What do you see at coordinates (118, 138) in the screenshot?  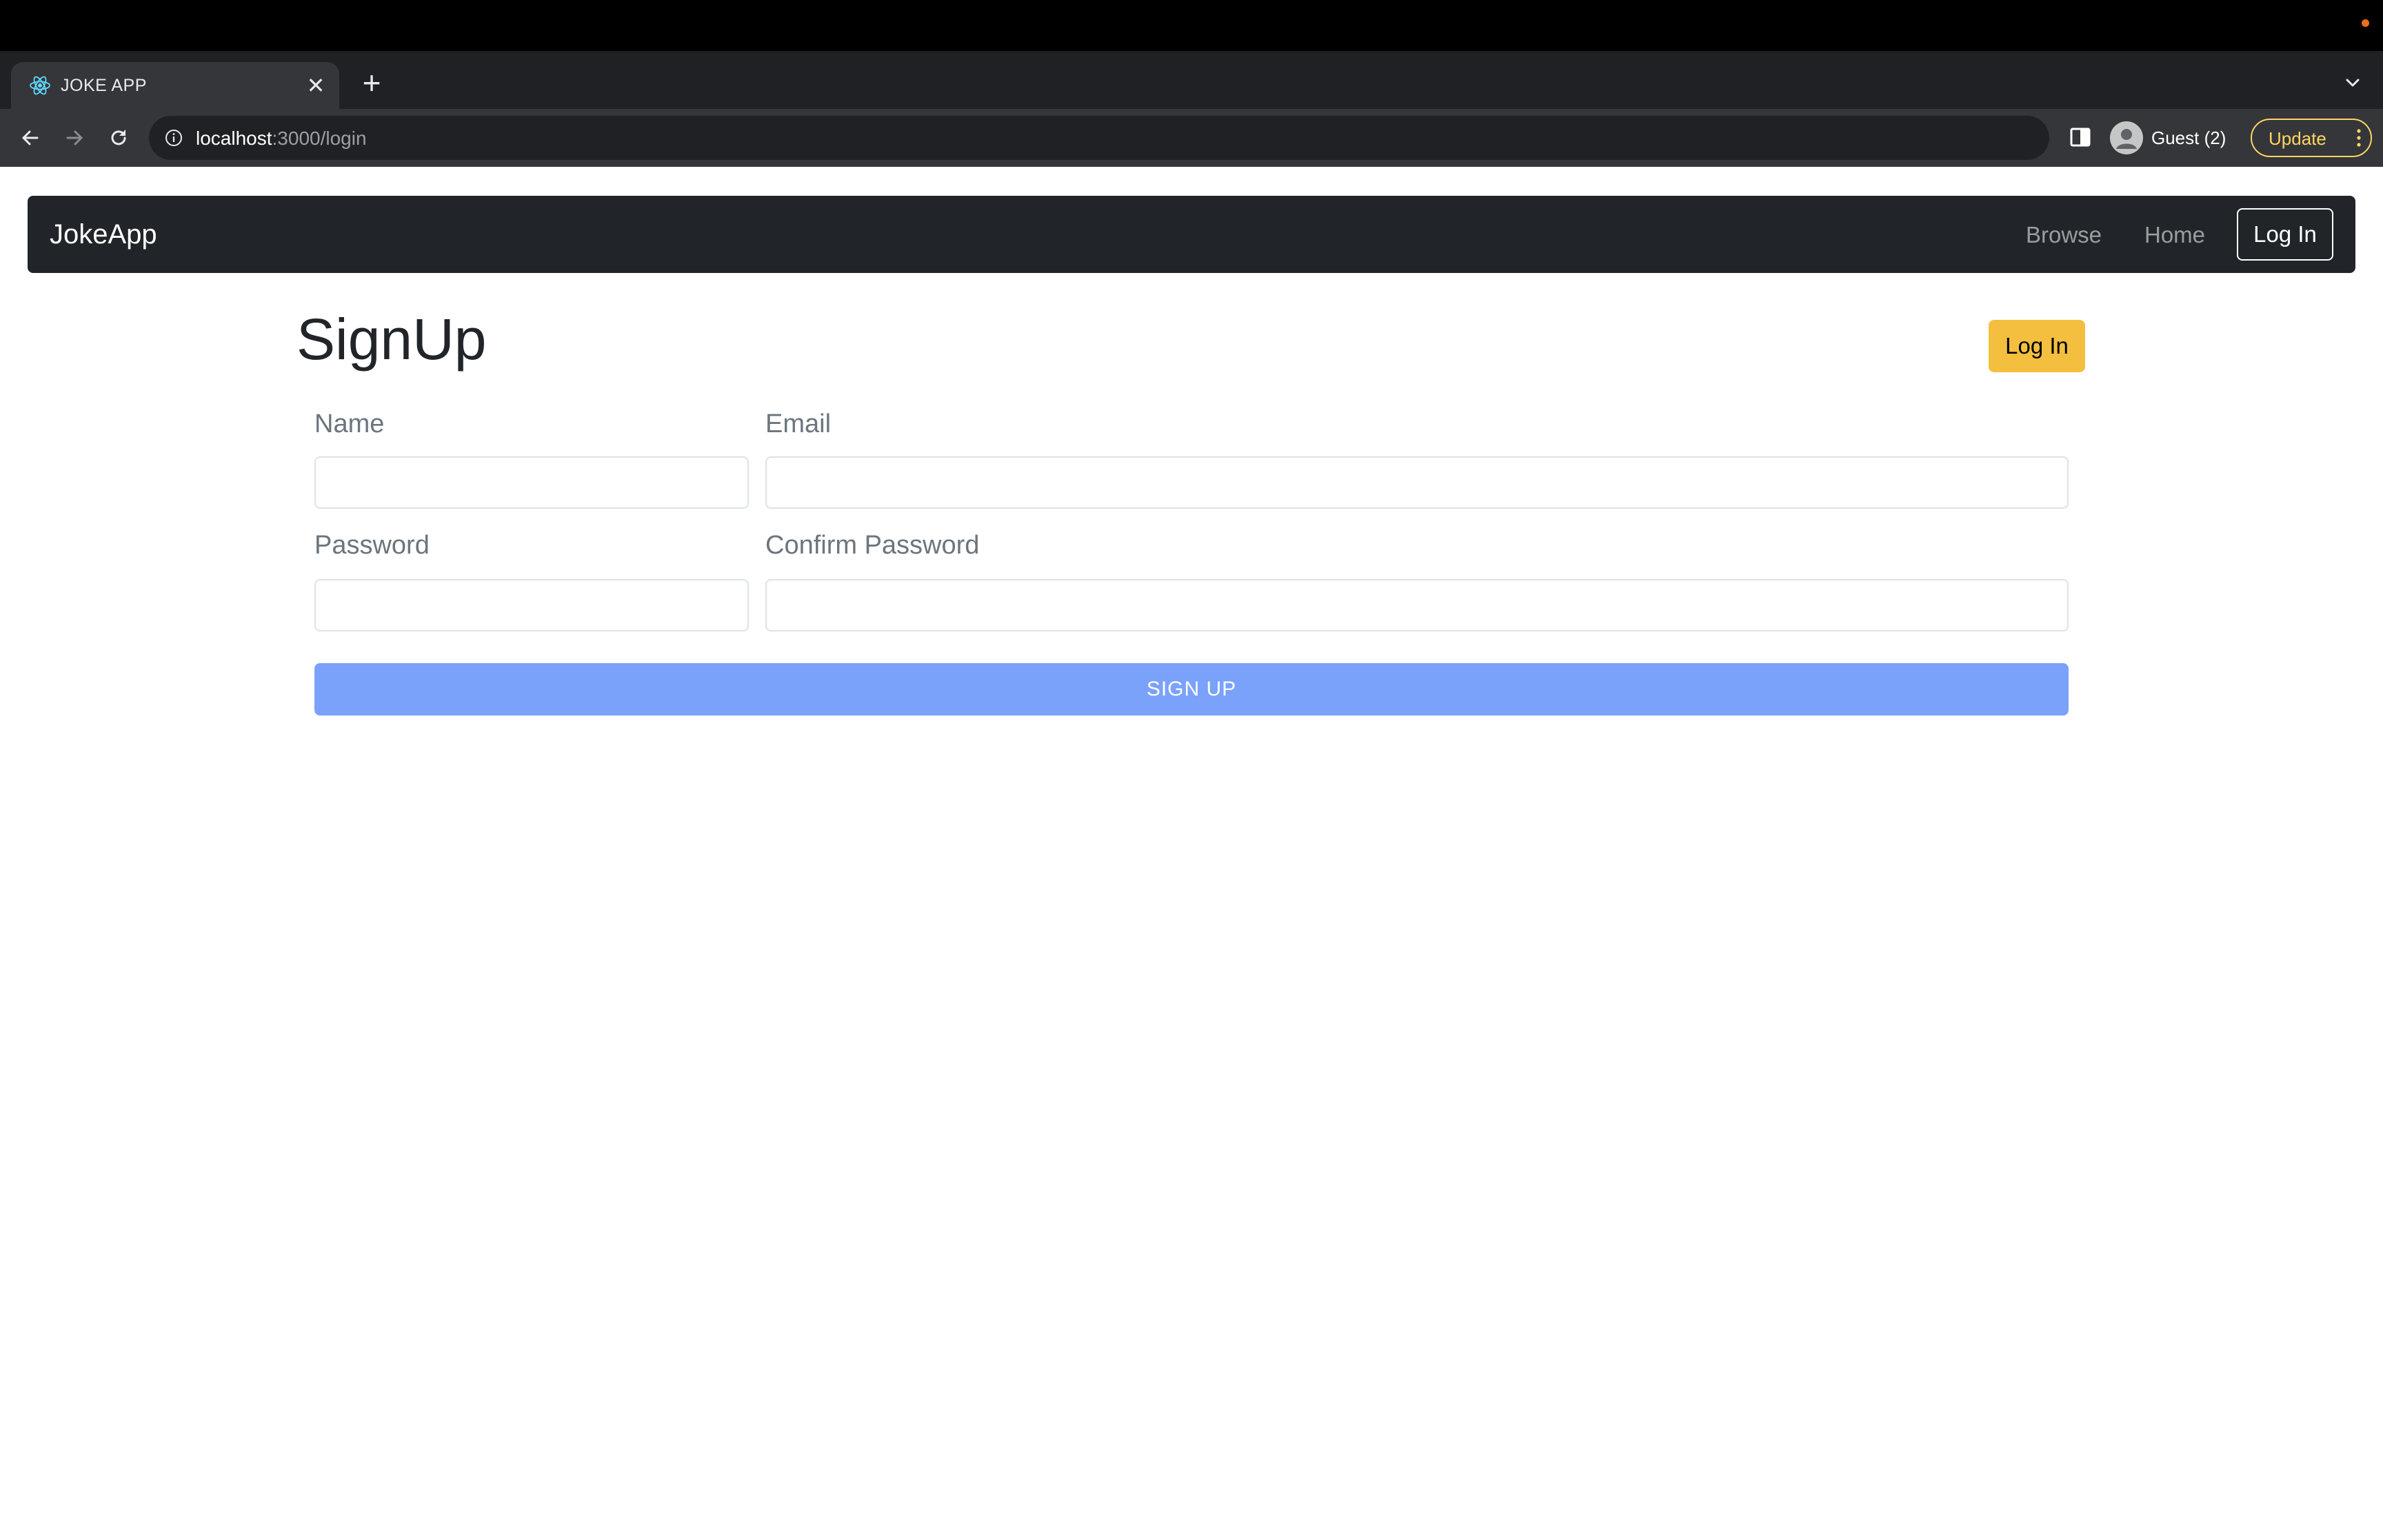 I see `reload-icon` at bounding box center [118, 138].